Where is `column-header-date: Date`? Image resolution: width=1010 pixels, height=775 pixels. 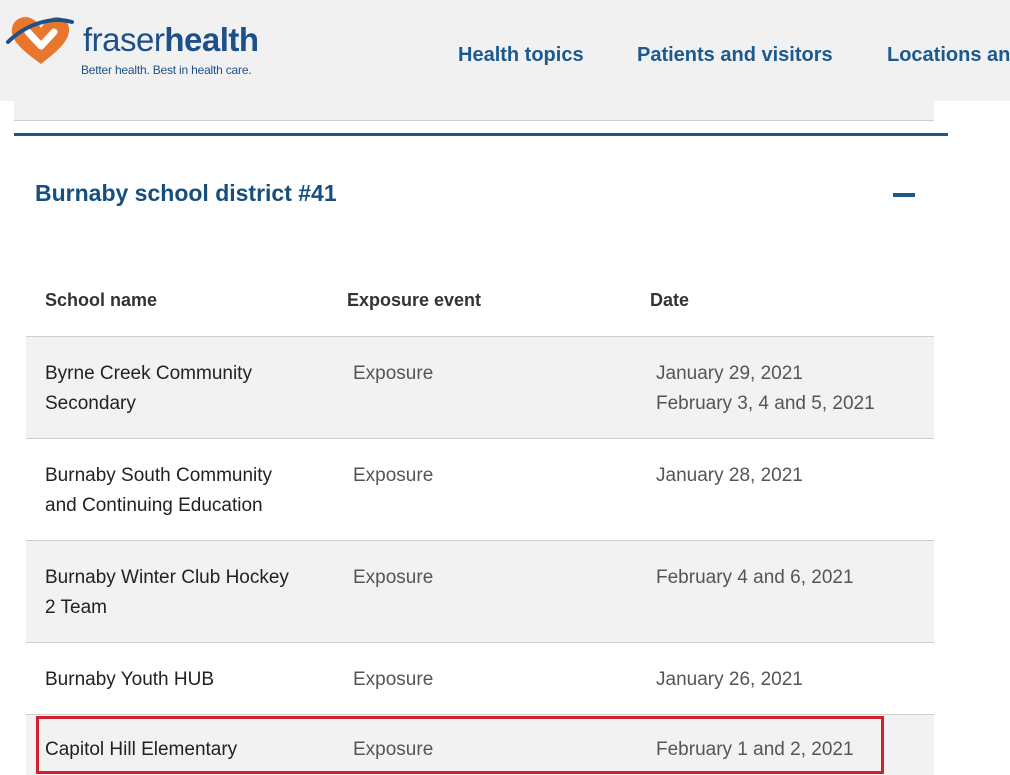
column-header-date: Date is located at coordinates (670, 300).